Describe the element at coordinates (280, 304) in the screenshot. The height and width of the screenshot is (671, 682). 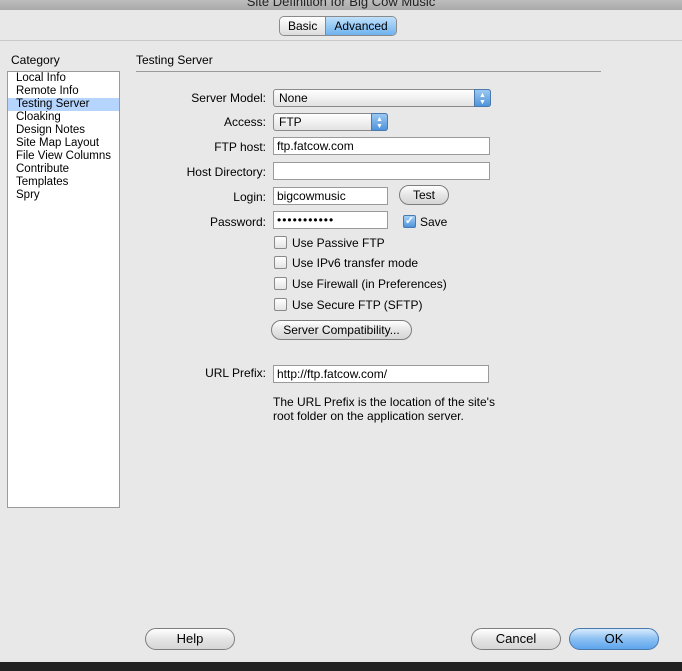
I see `sftp-checkbox` at that location.